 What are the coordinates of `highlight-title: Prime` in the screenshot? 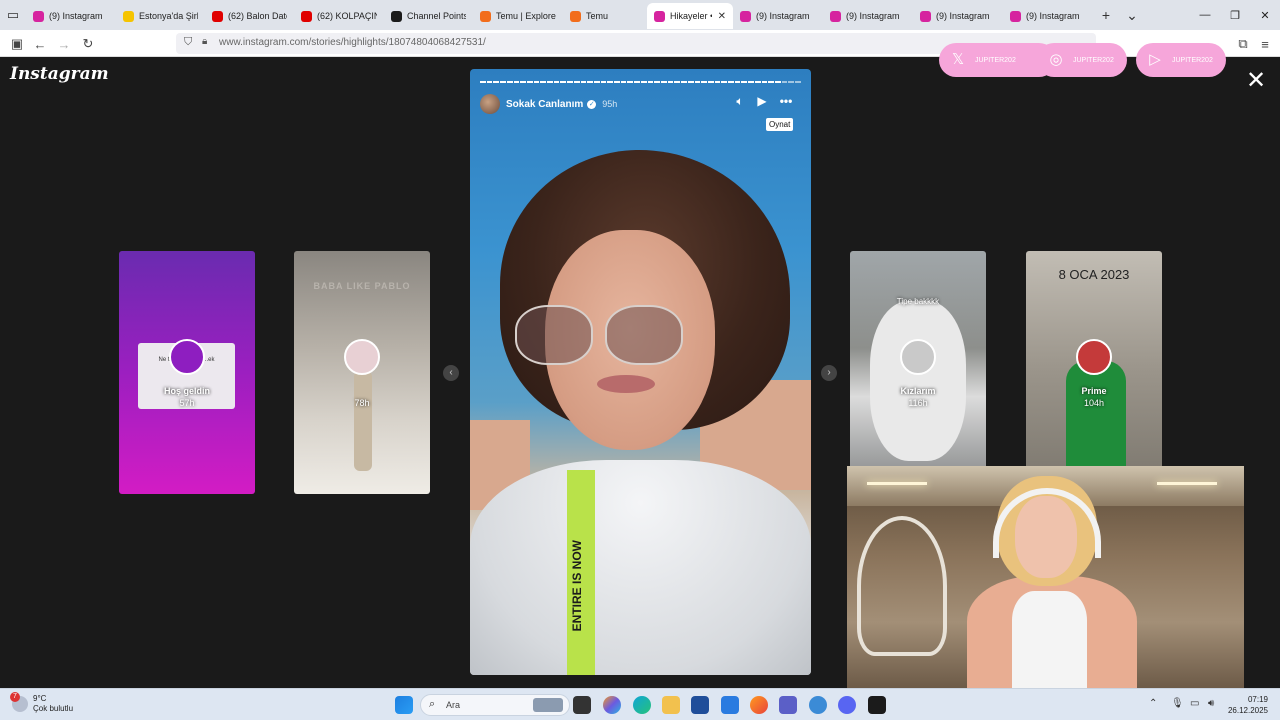 It's located at (1094, 391).